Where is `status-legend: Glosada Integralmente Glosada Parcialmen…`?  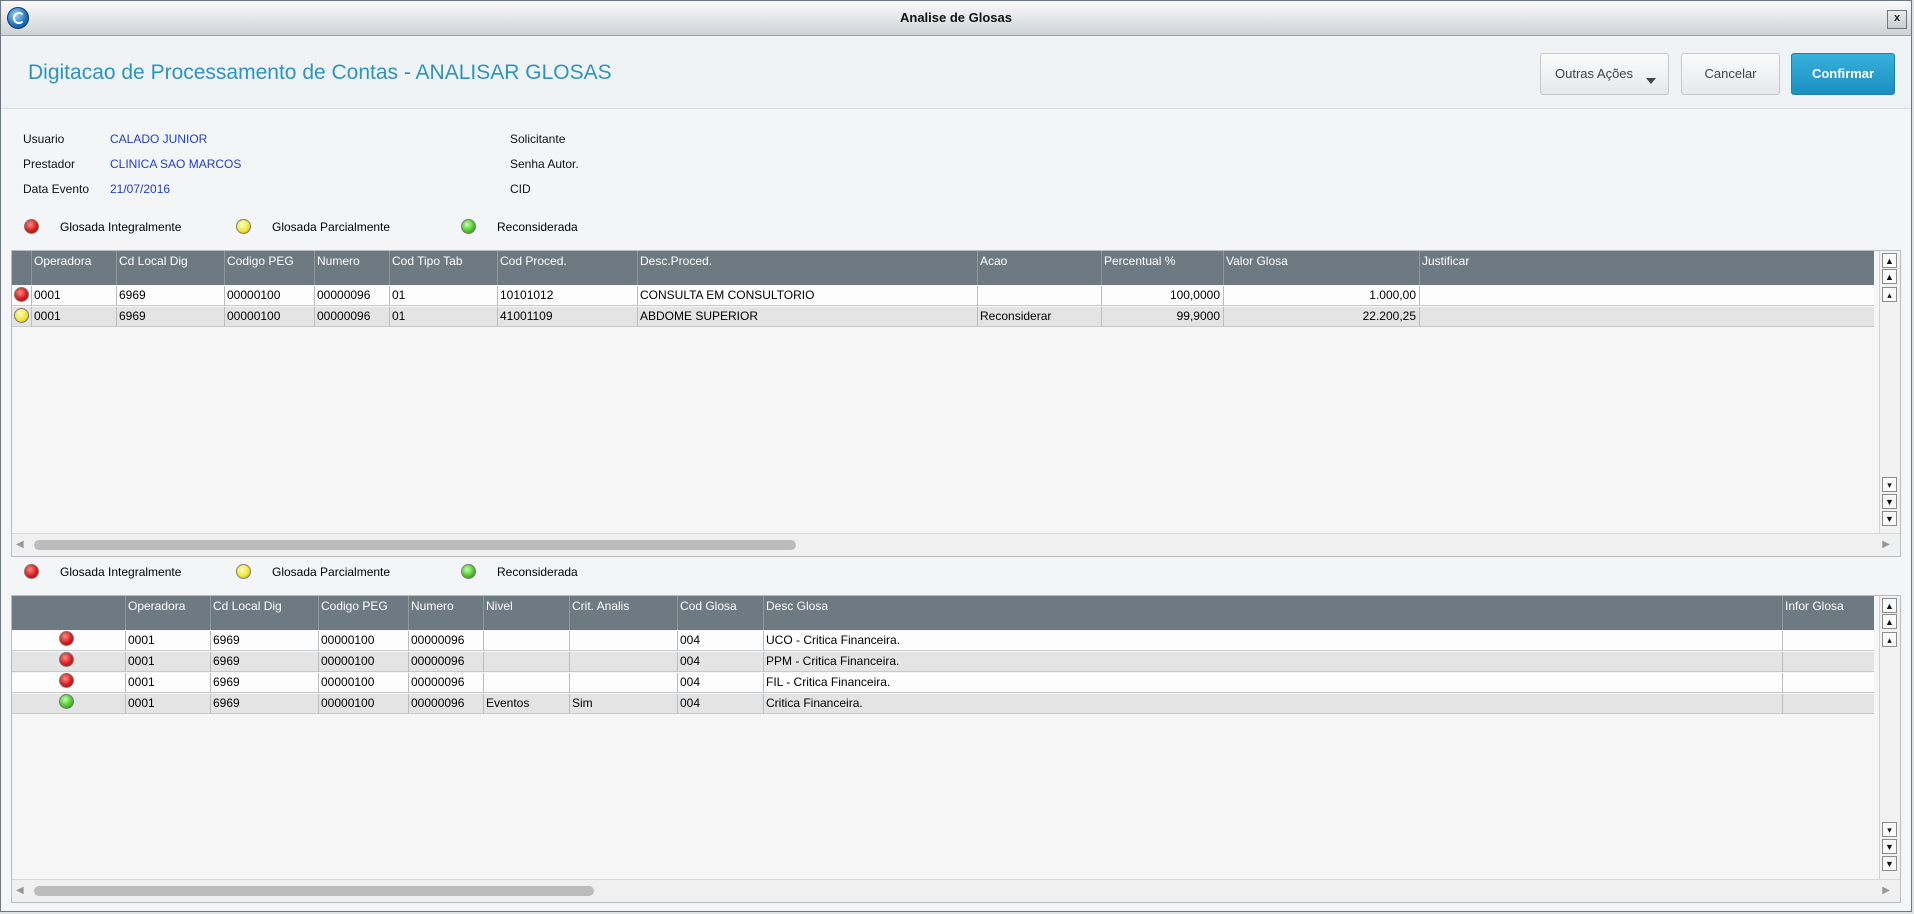
status-legend: Glosada Integralmente Glosada Parcialmen… is located at coordinates (351, 227).